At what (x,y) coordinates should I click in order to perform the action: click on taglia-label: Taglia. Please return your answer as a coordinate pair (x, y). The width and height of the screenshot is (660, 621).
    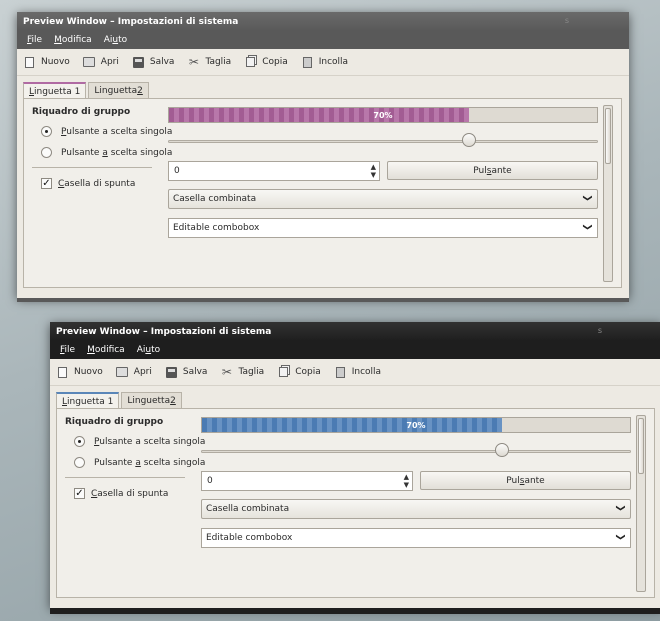
    Looking at the image, I should click on (218, 62).